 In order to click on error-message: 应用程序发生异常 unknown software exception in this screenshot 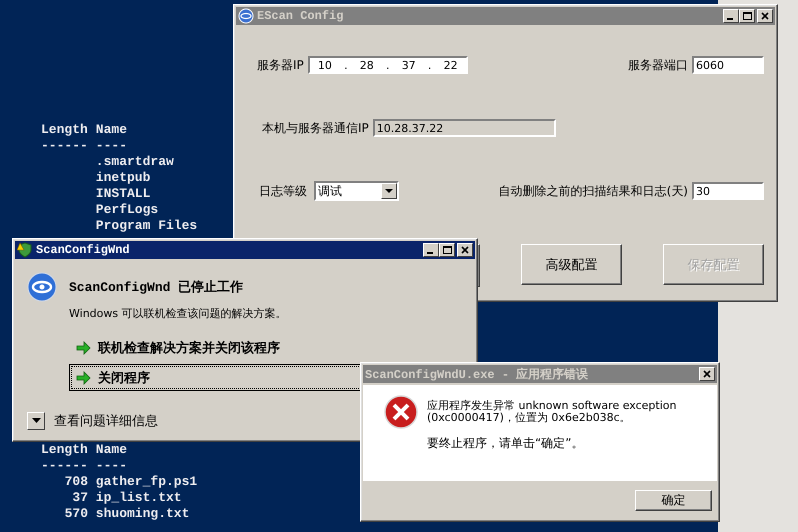, I will do `click(551, 406)`.